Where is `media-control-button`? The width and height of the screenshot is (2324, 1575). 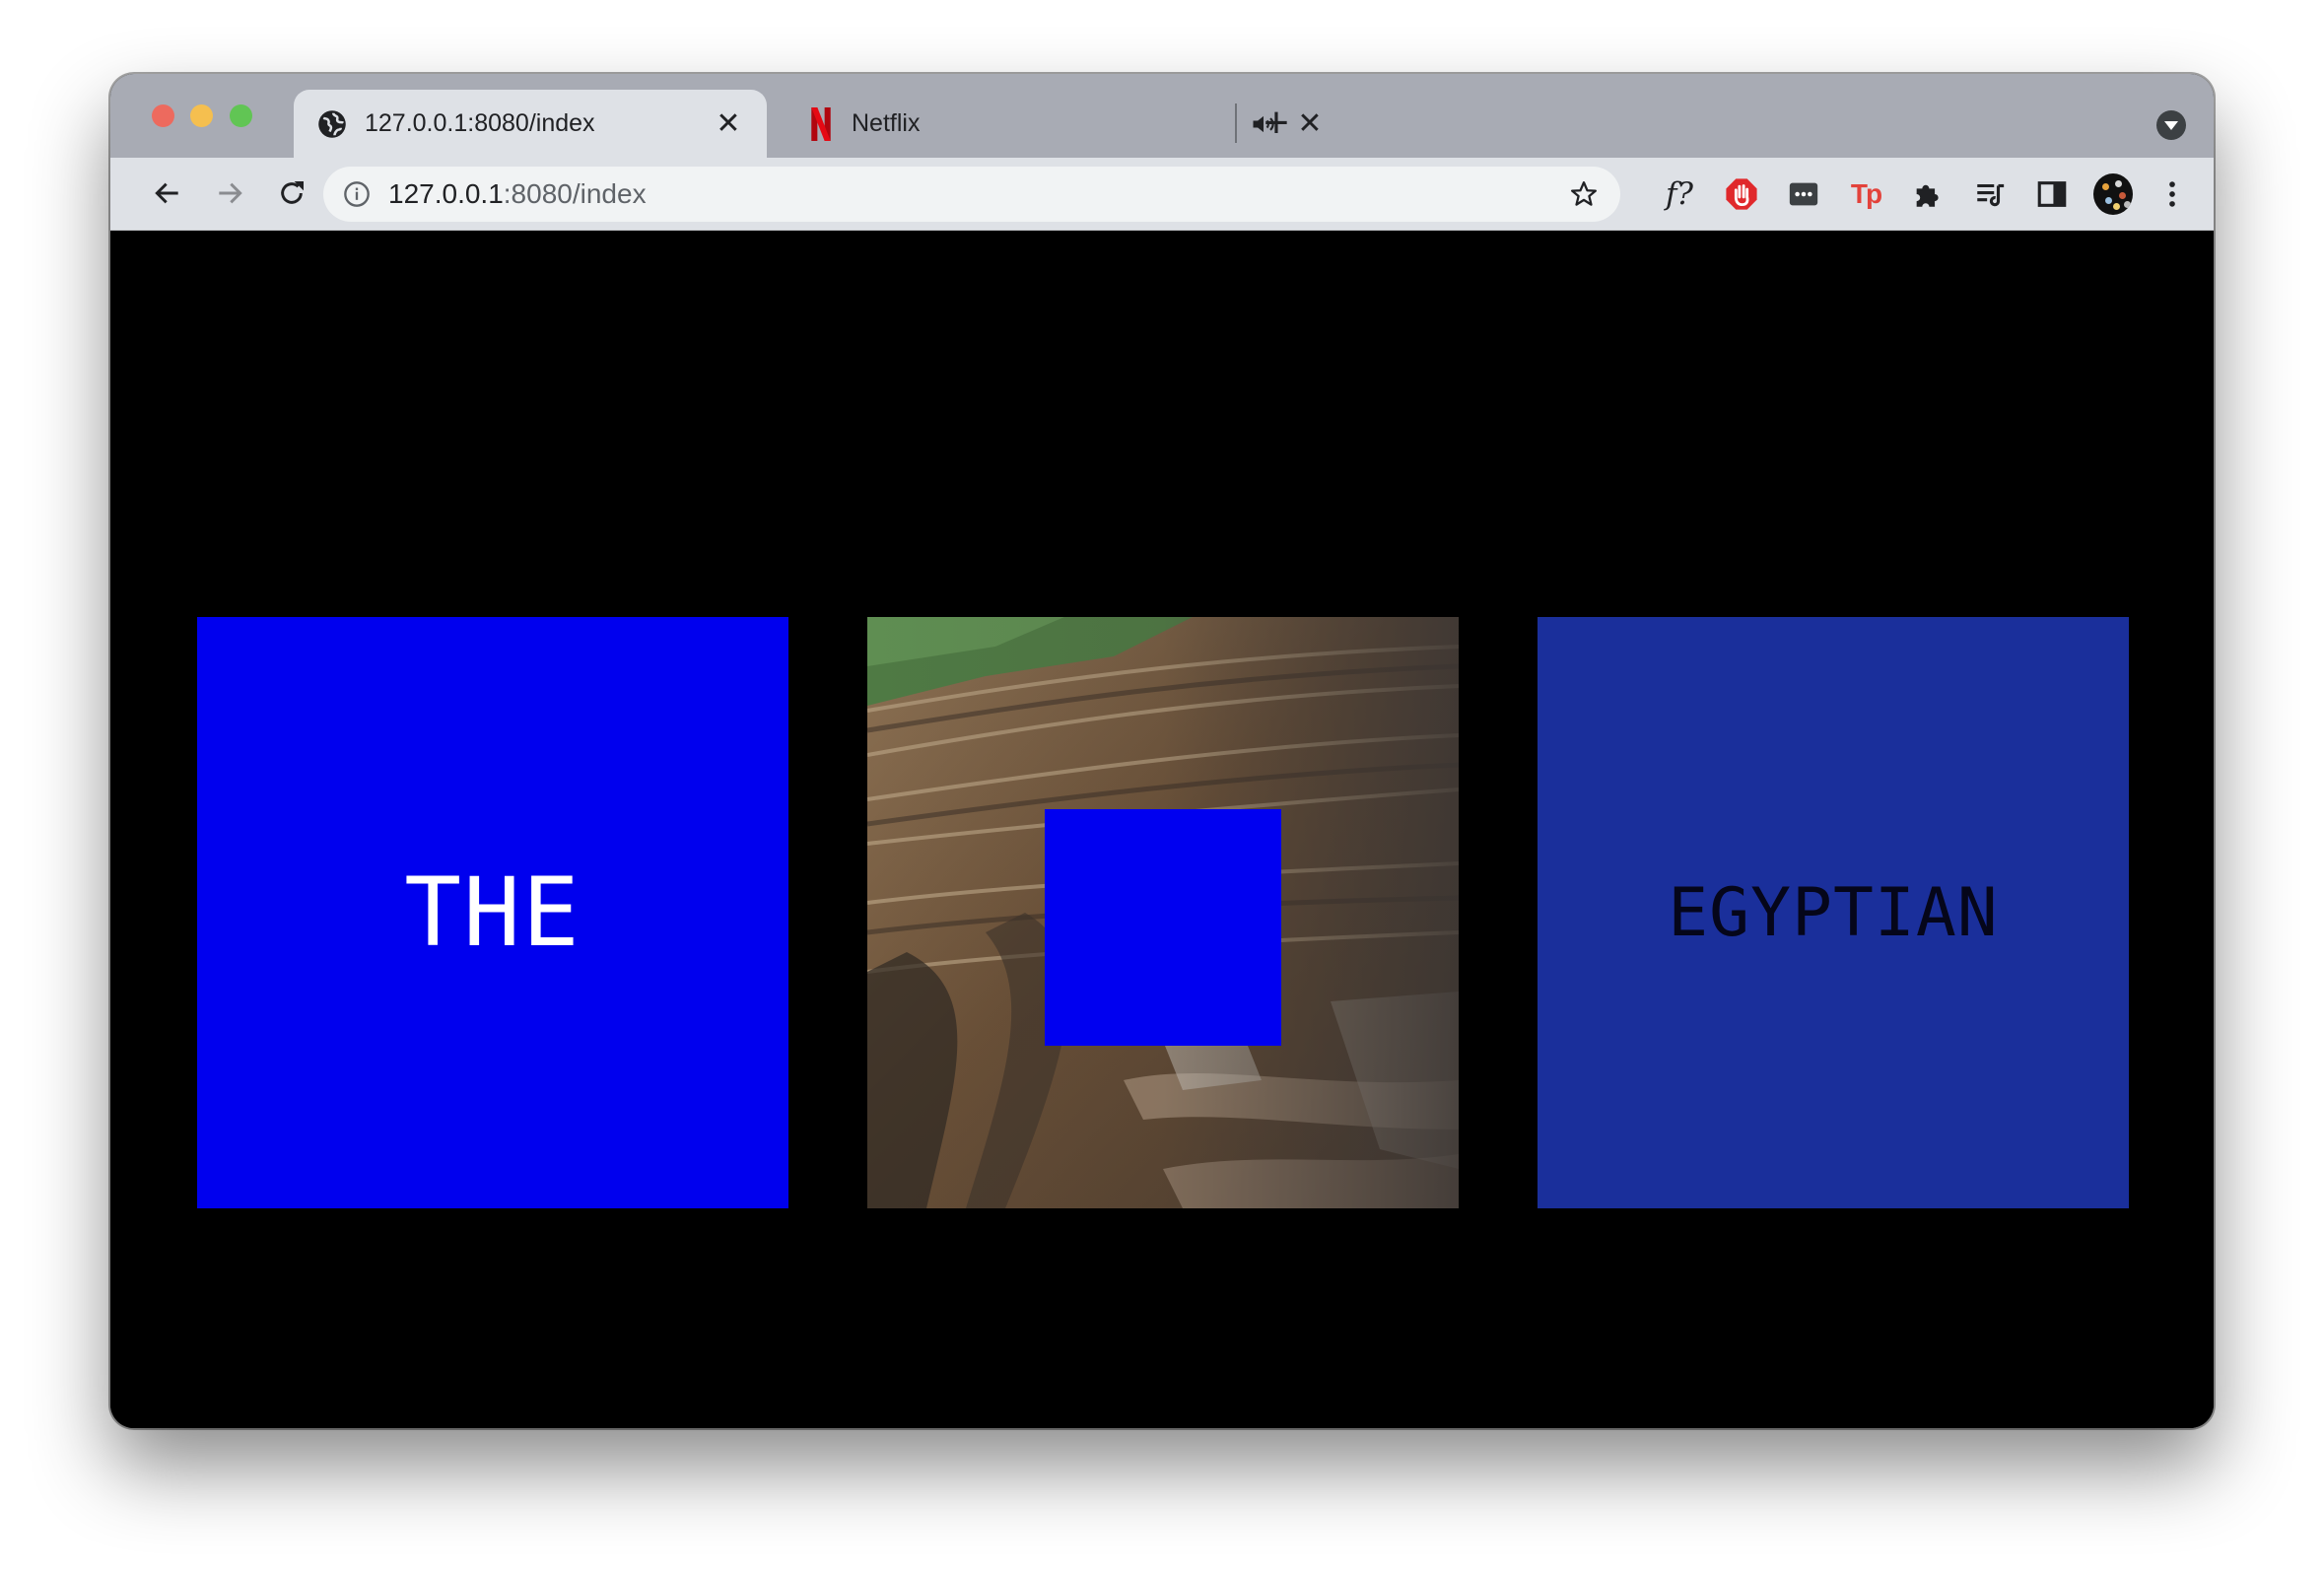 media-control-button is located at coordinates (1990, 194).